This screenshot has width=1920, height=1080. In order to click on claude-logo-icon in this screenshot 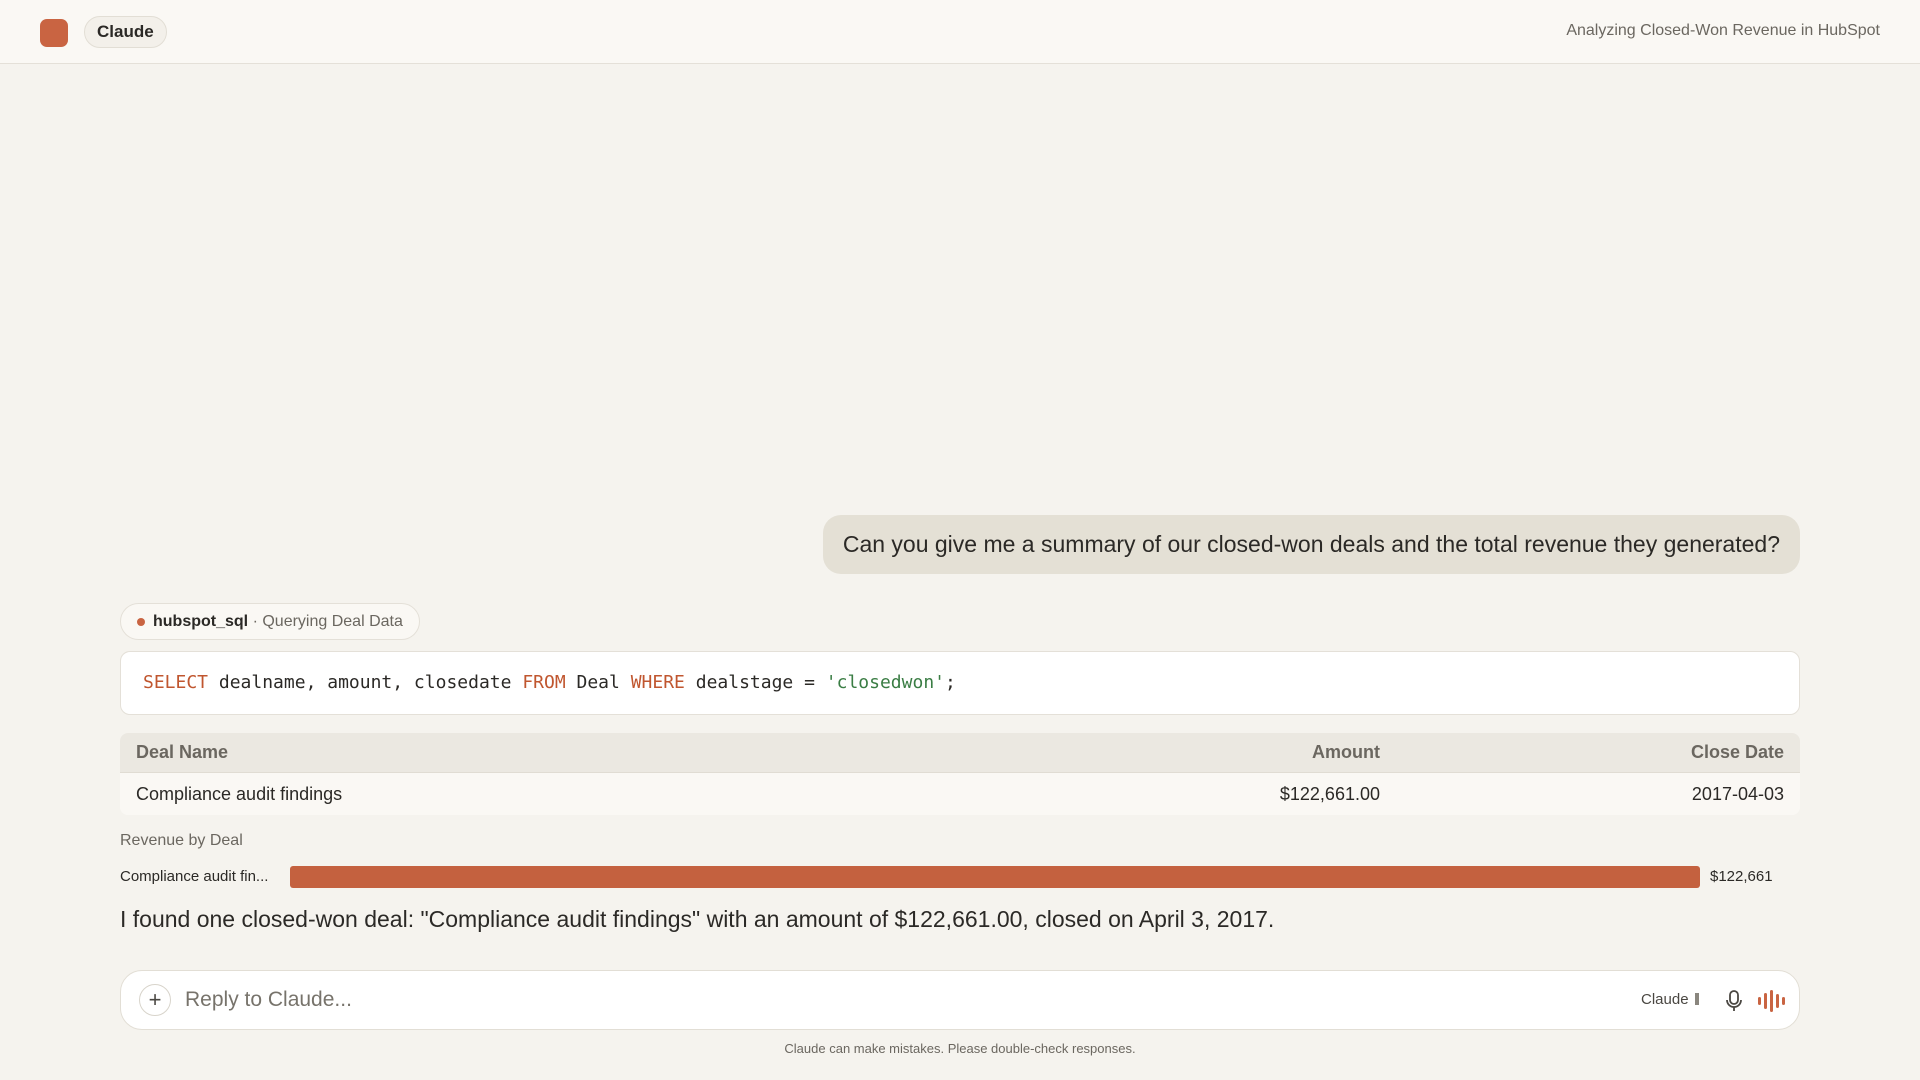, I will do `click(54, 33)`.